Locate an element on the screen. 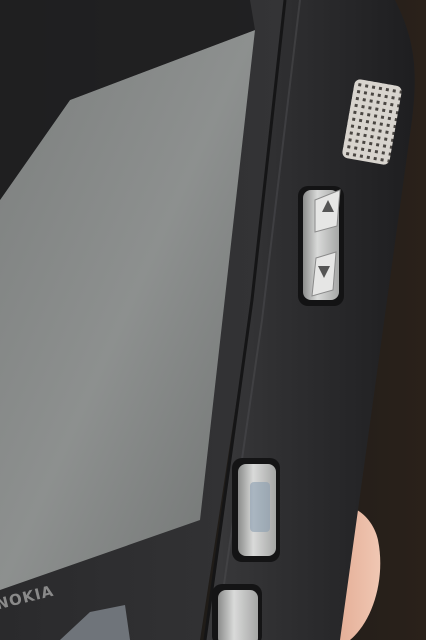  volume-rocker is located at coordinates (321, 246).